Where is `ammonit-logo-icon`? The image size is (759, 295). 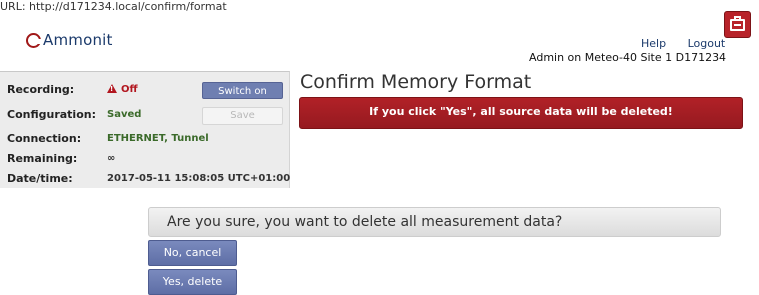 ammonit-logo-icon is located at coordinates (33, 40).